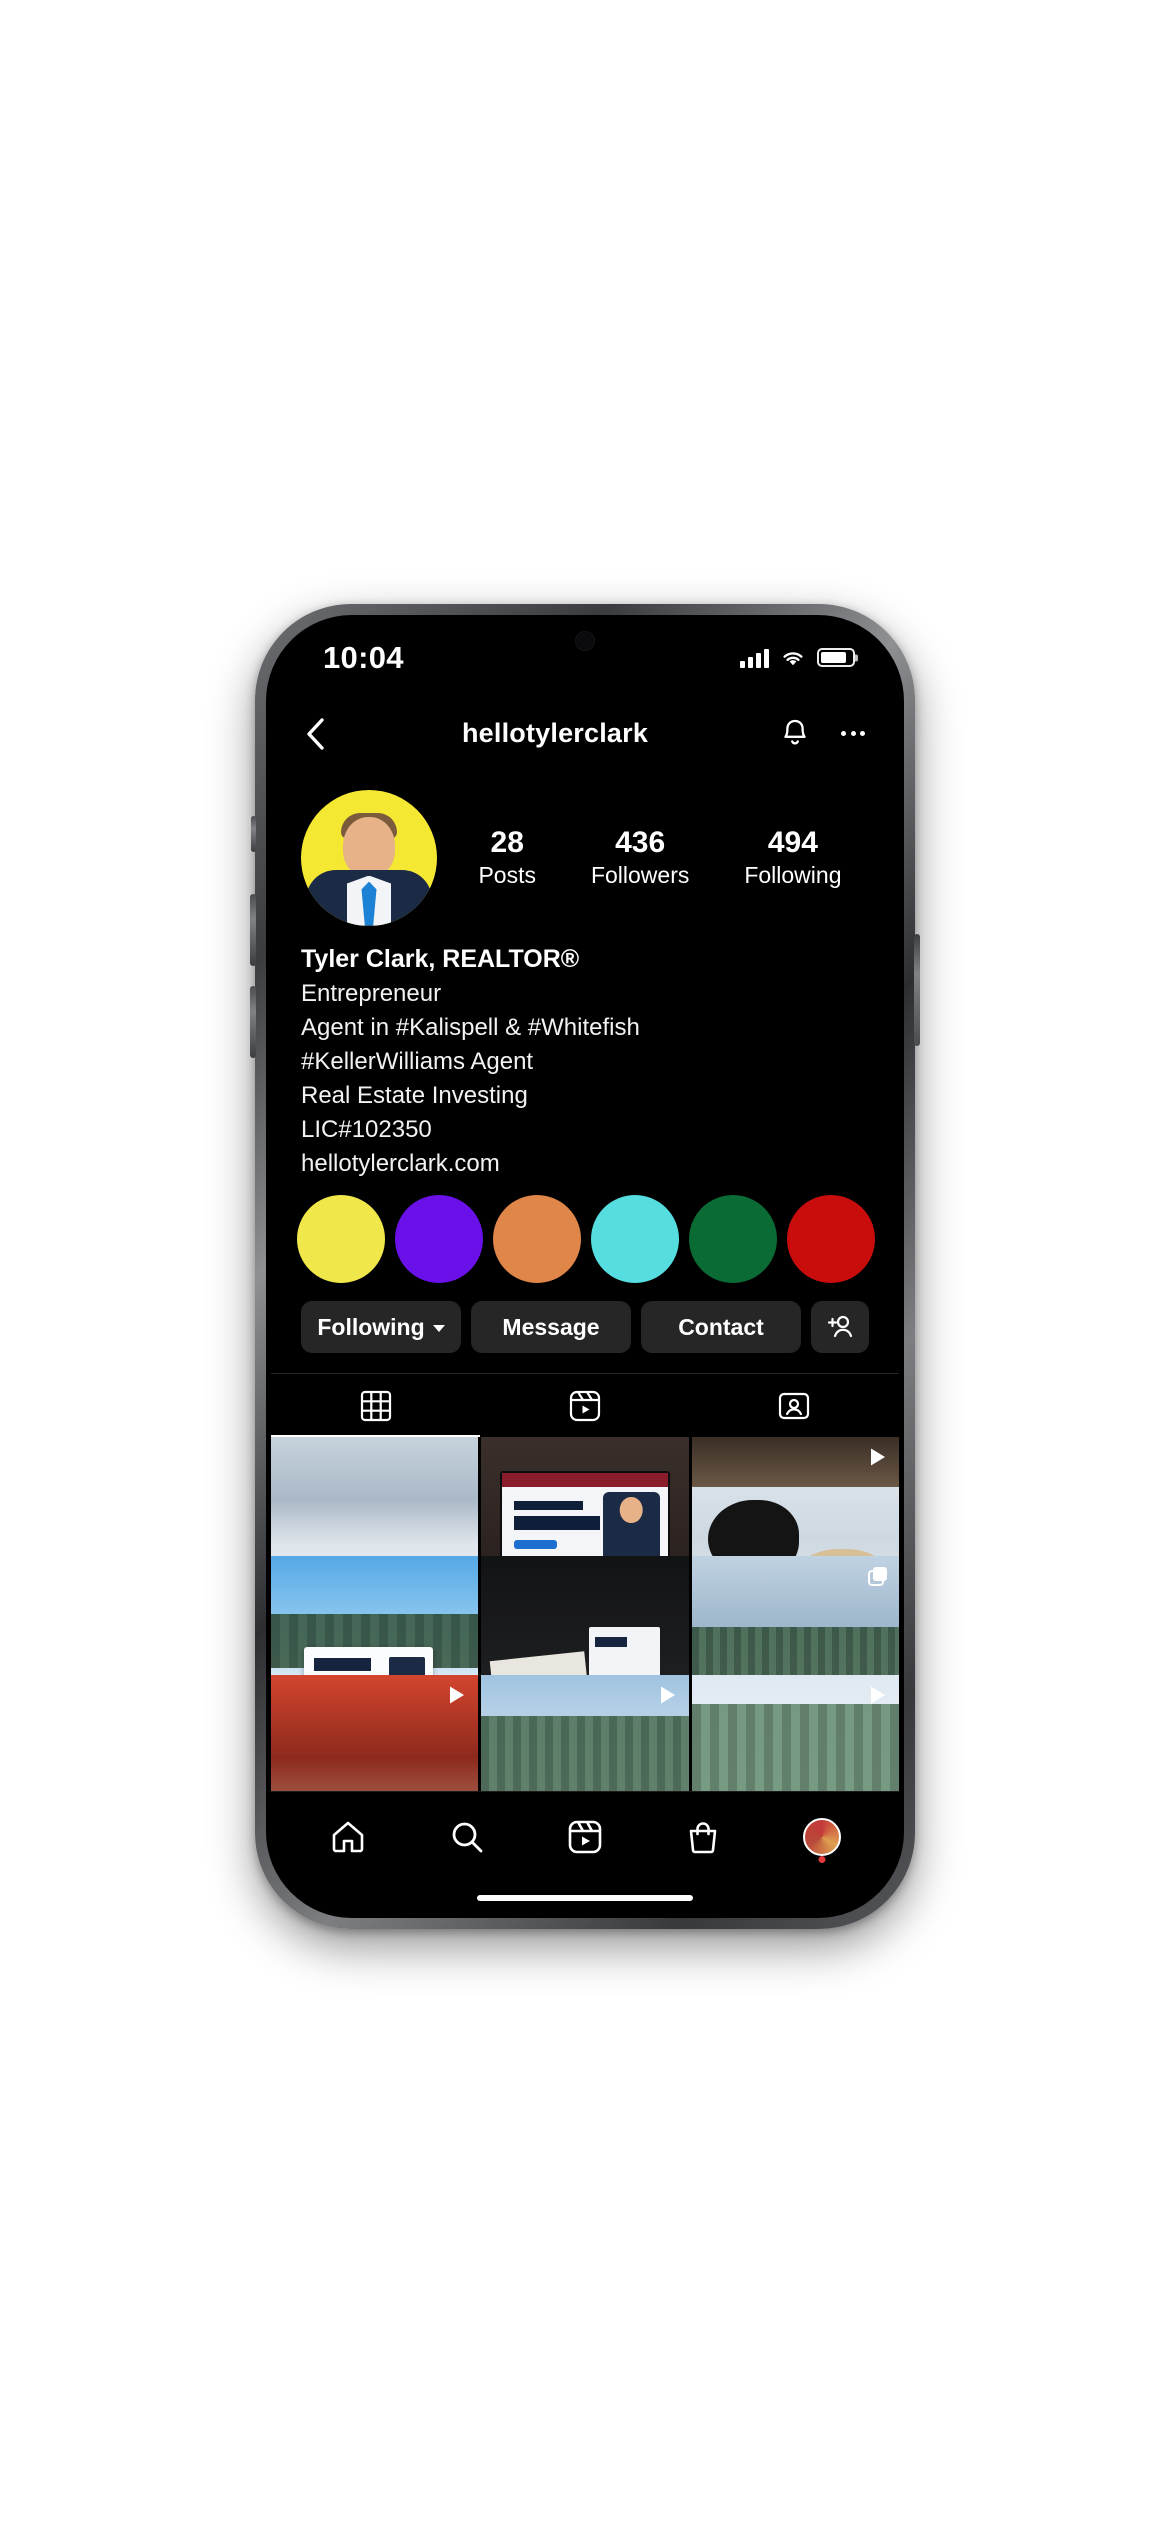 This screenshot has height=2532, width=1170. Describe the element at coordinates (253, 1021) in the screenshot. I see `volume-down-button` at that location.